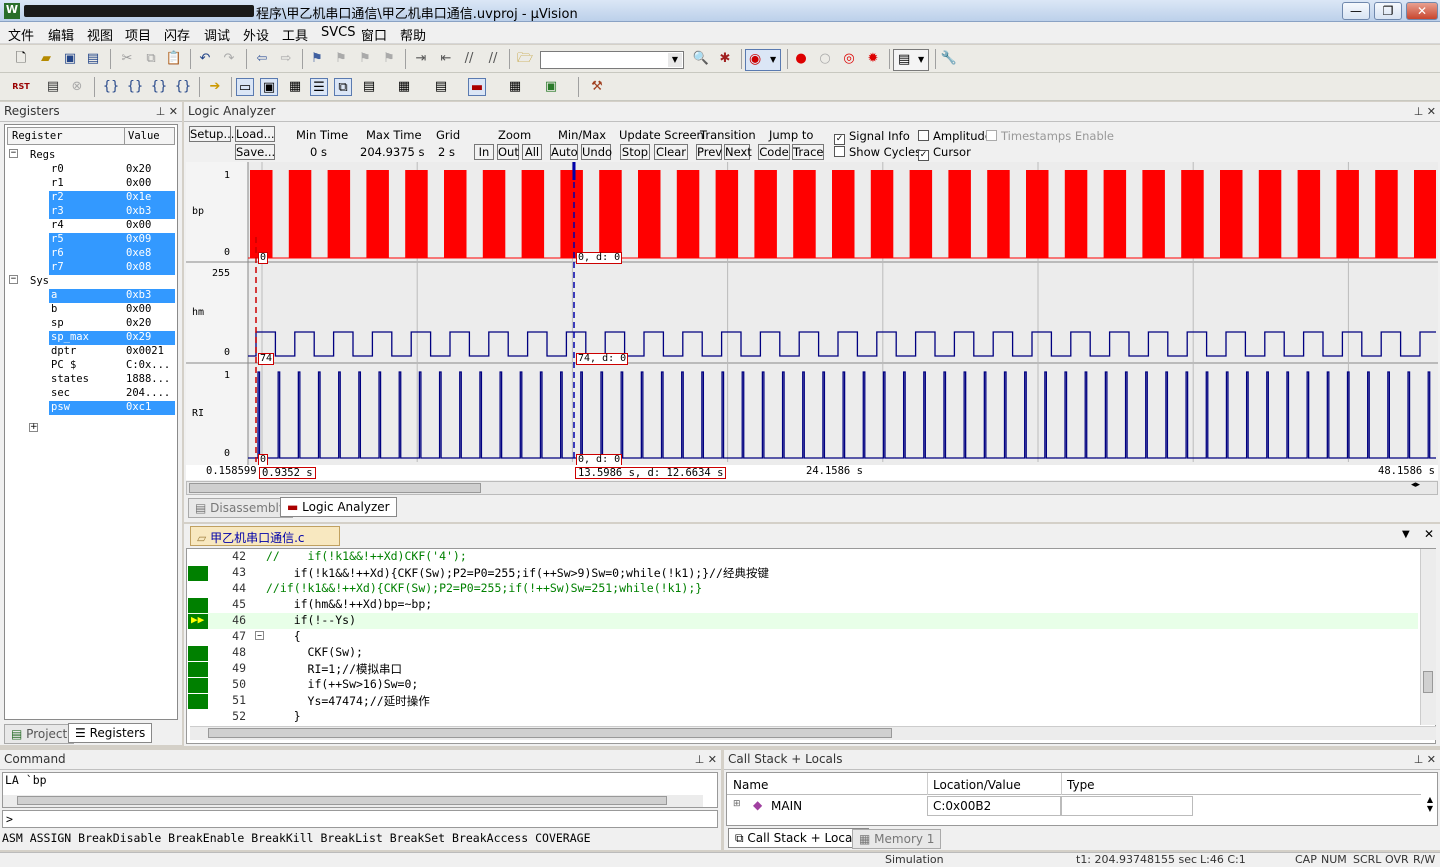  Describe the element at coordinates (39, 734) in the screenshot. I see `tab-project: ▤ Project` at that location.